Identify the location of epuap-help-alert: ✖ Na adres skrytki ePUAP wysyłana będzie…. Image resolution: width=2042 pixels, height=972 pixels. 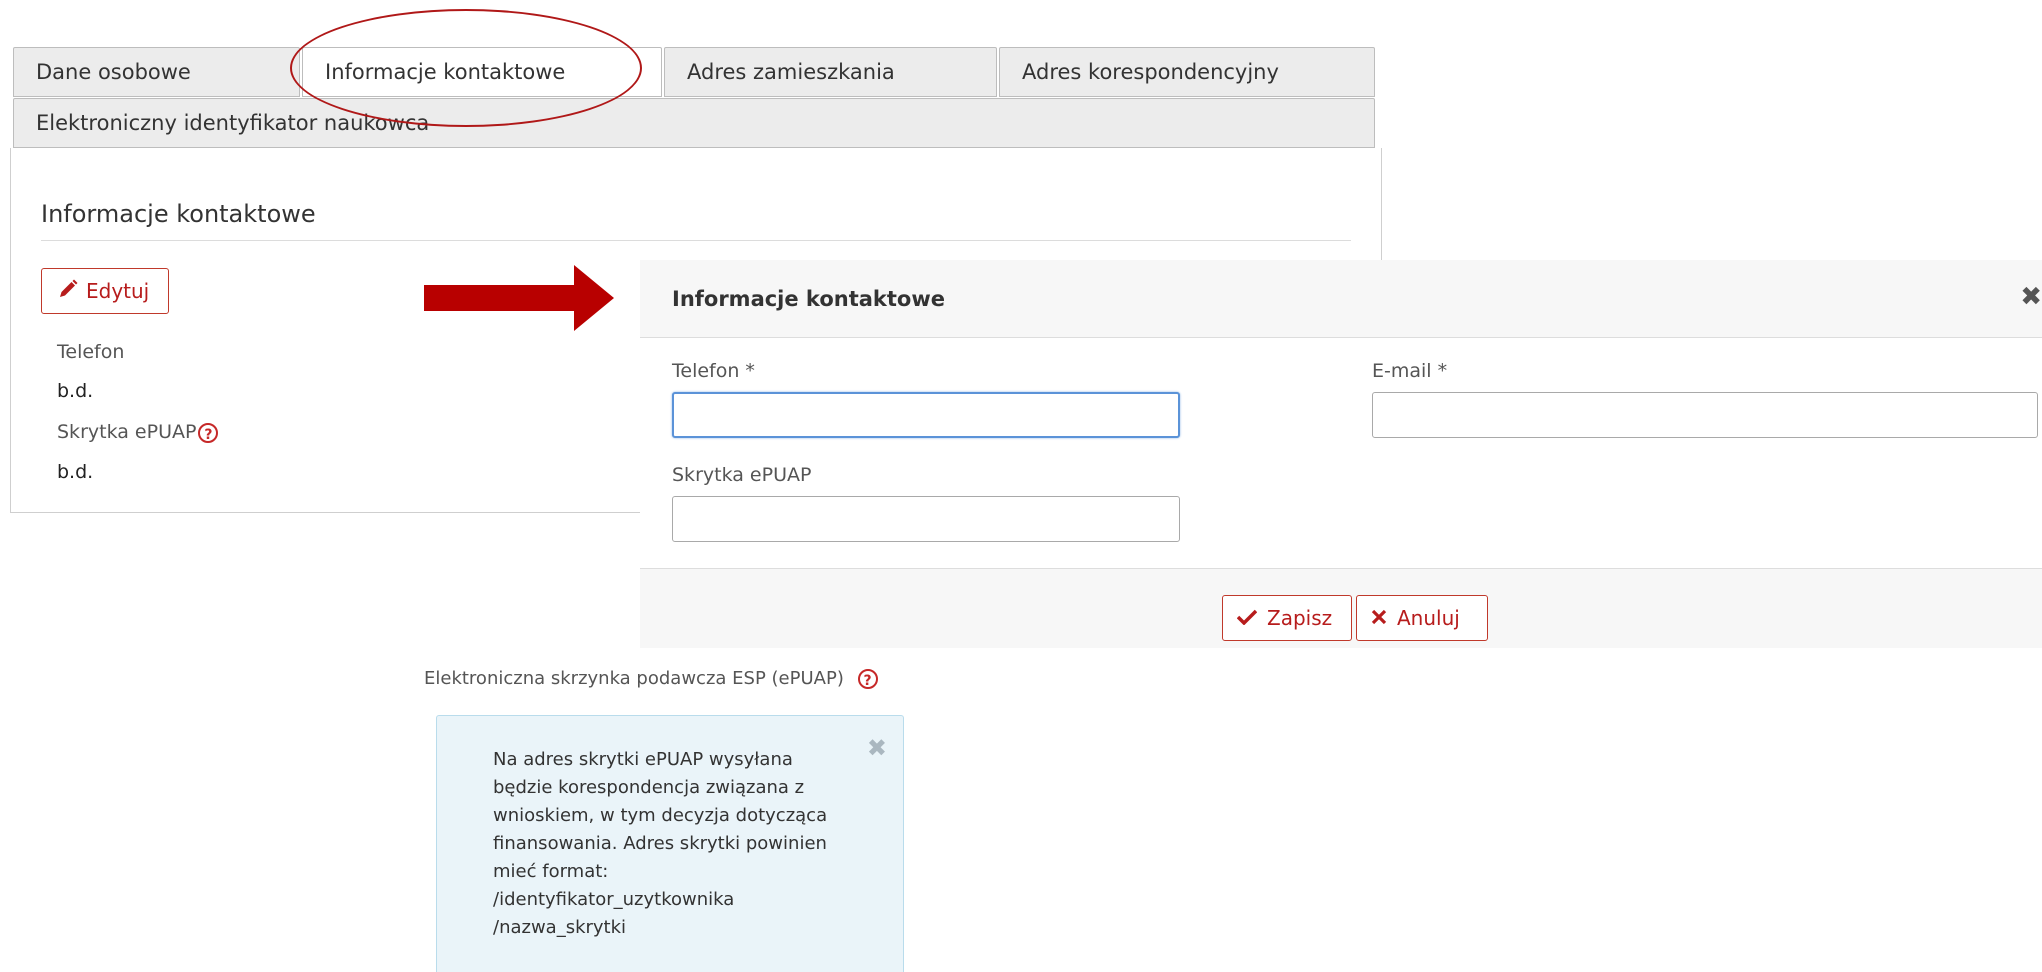
(670, 843).